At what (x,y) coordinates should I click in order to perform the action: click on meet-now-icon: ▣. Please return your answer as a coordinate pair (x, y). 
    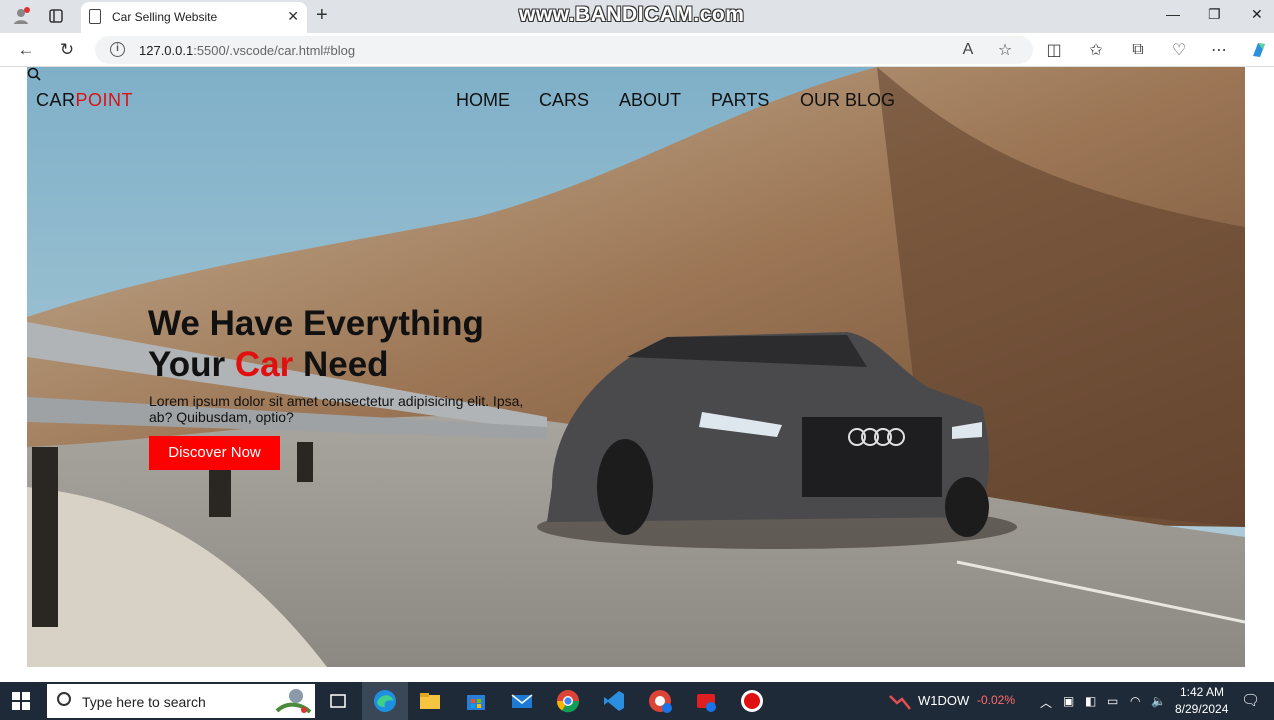
    Looking at the image, I should click on (1068, 701).